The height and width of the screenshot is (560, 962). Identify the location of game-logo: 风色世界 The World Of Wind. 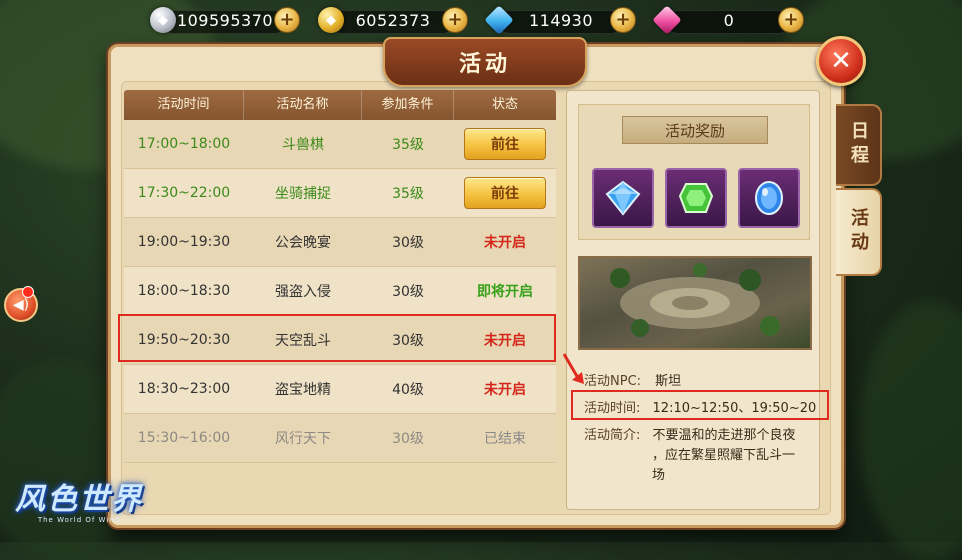
(79, 499).